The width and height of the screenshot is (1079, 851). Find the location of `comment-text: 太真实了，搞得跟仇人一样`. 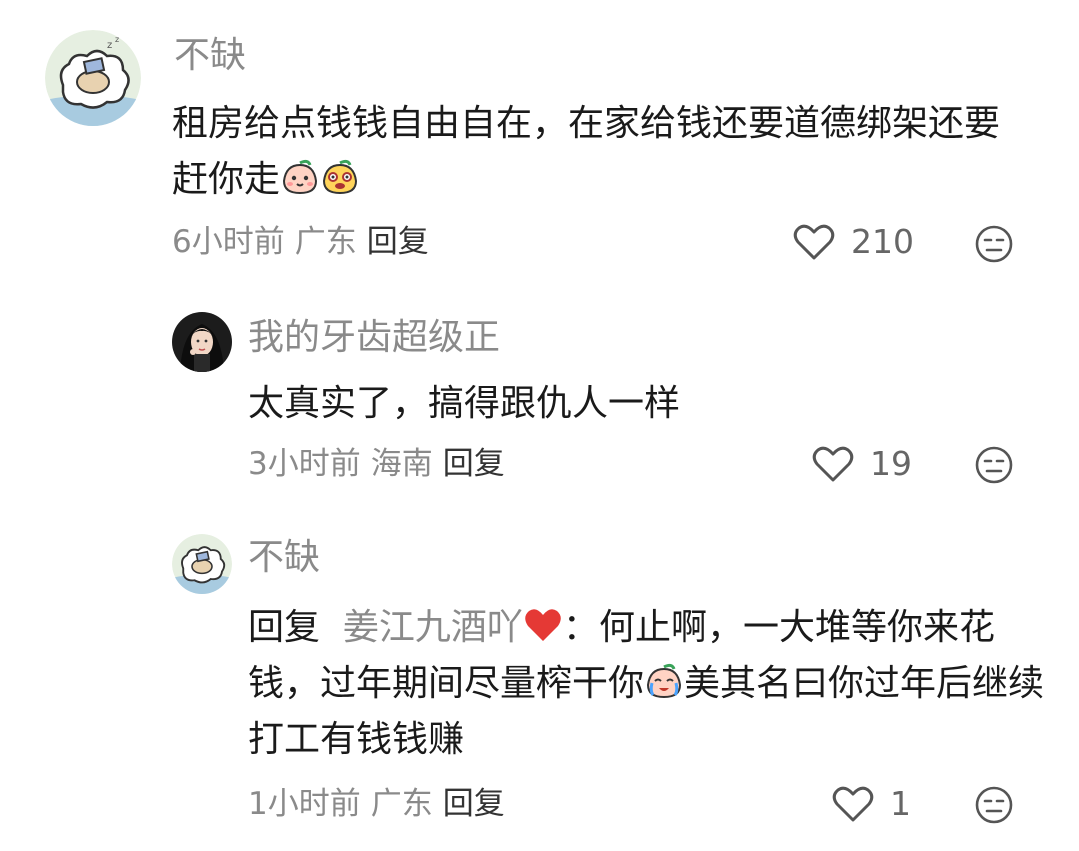

comment-text: 太真实了，搞得跟仇人一样 is located at coordinates (638, 404).